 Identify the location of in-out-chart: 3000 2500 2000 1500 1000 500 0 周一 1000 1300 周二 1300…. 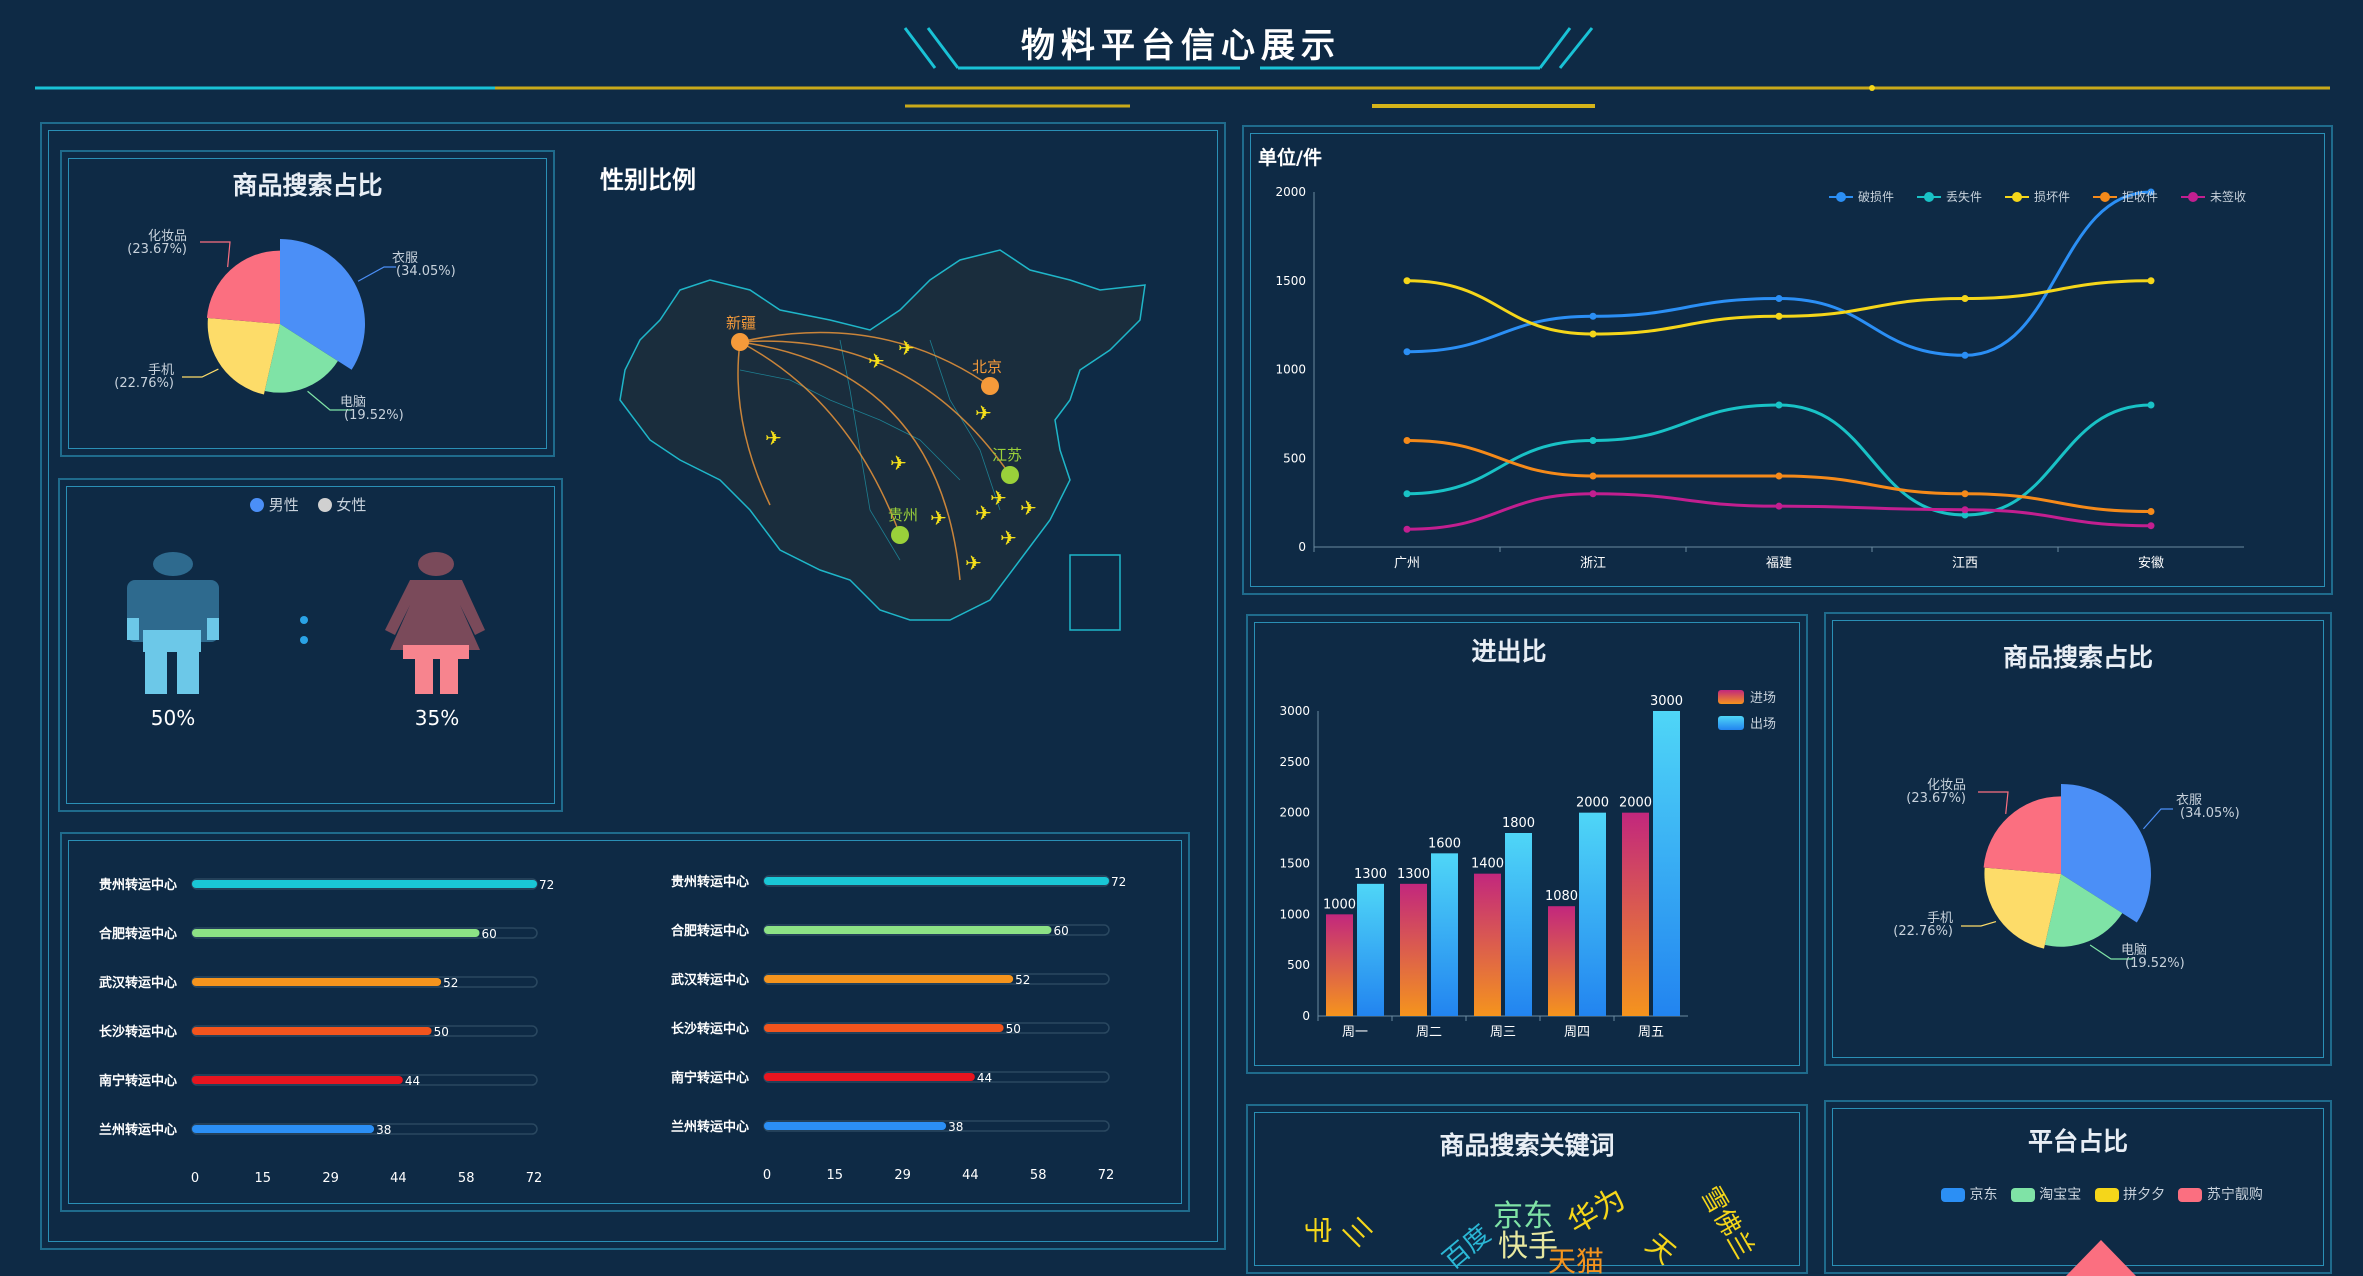
(1527, 865).